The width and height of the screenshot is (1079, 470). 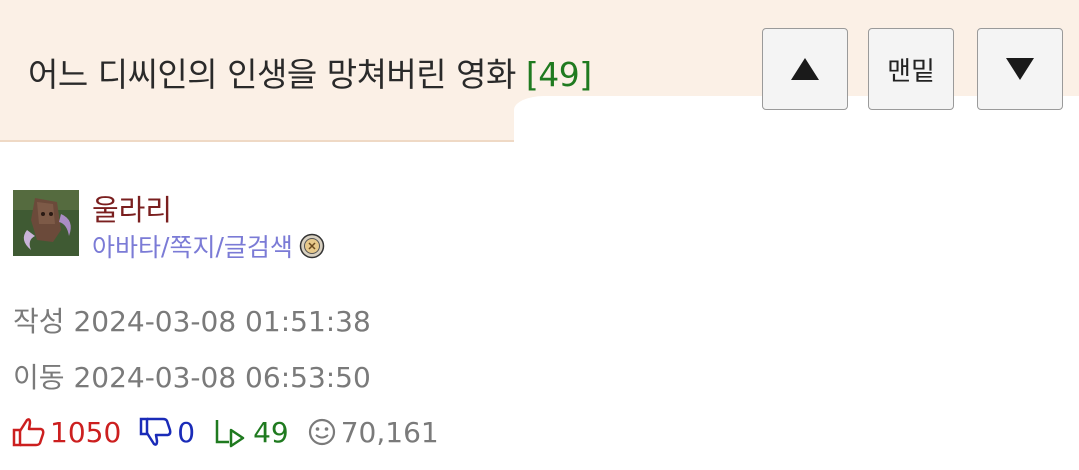 I want to click on author-links: 아바타 / 쪽지 / 글검색, so click(x=208, y=246).